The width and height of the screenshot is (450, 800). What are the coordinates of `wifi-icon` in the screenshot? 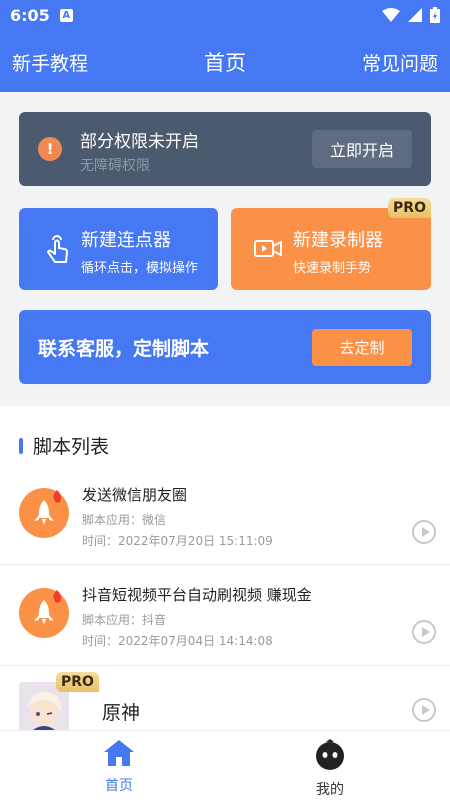 It's located at (391, 15).